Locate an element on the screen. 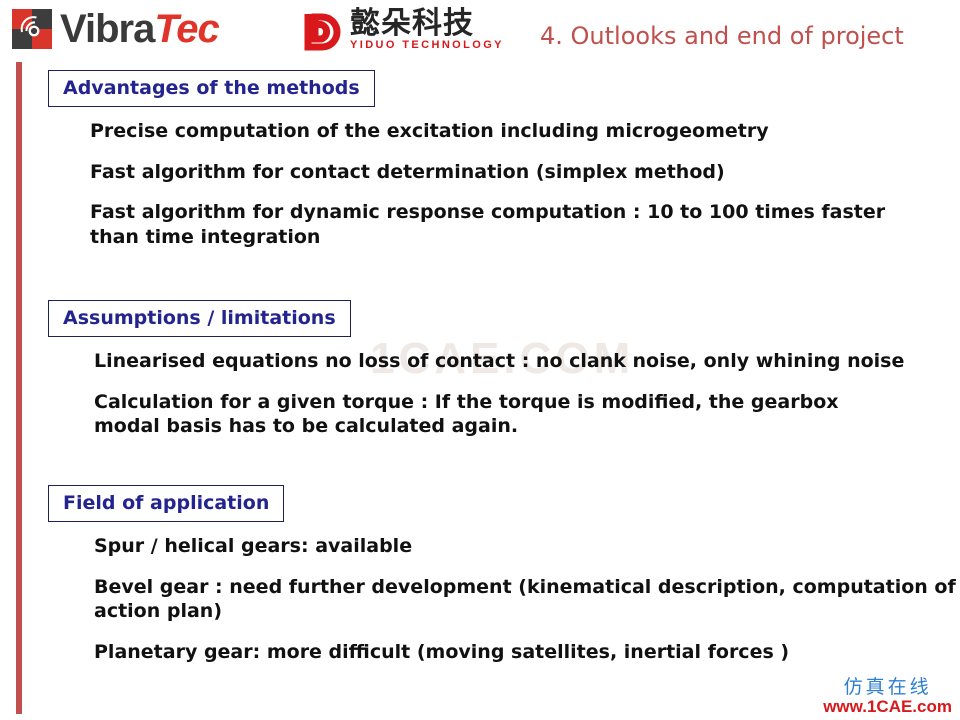 This screenshot has height=720, width=960. yiduo-logo: 懿朵科技 YIDUO TECHNOLOGY is located at coordinates (403, 30).